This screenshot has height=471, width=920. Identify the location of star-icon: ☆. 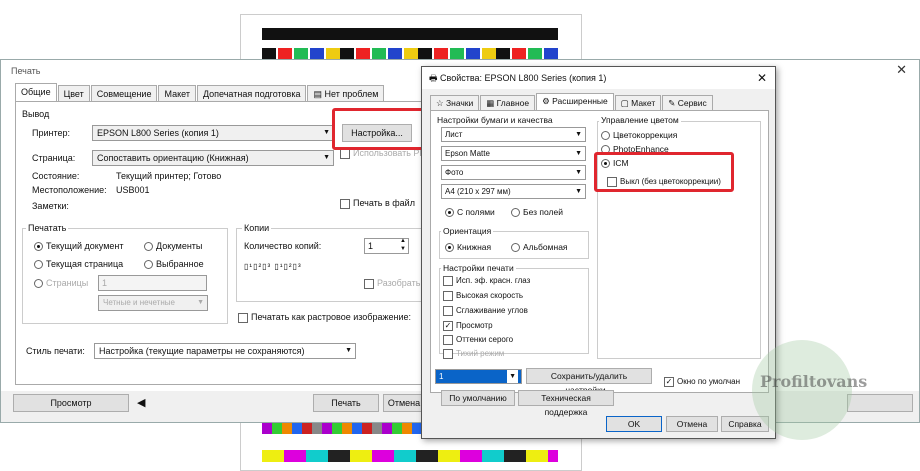
(441, 103).